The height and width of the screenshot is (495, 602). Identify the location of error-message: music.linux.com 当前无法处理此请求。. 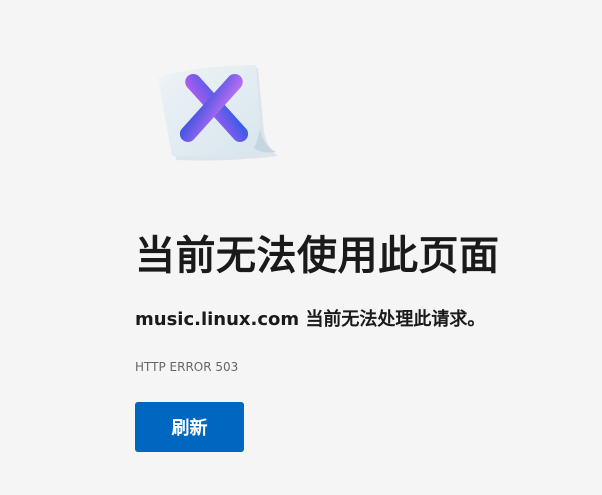
(310, 319).